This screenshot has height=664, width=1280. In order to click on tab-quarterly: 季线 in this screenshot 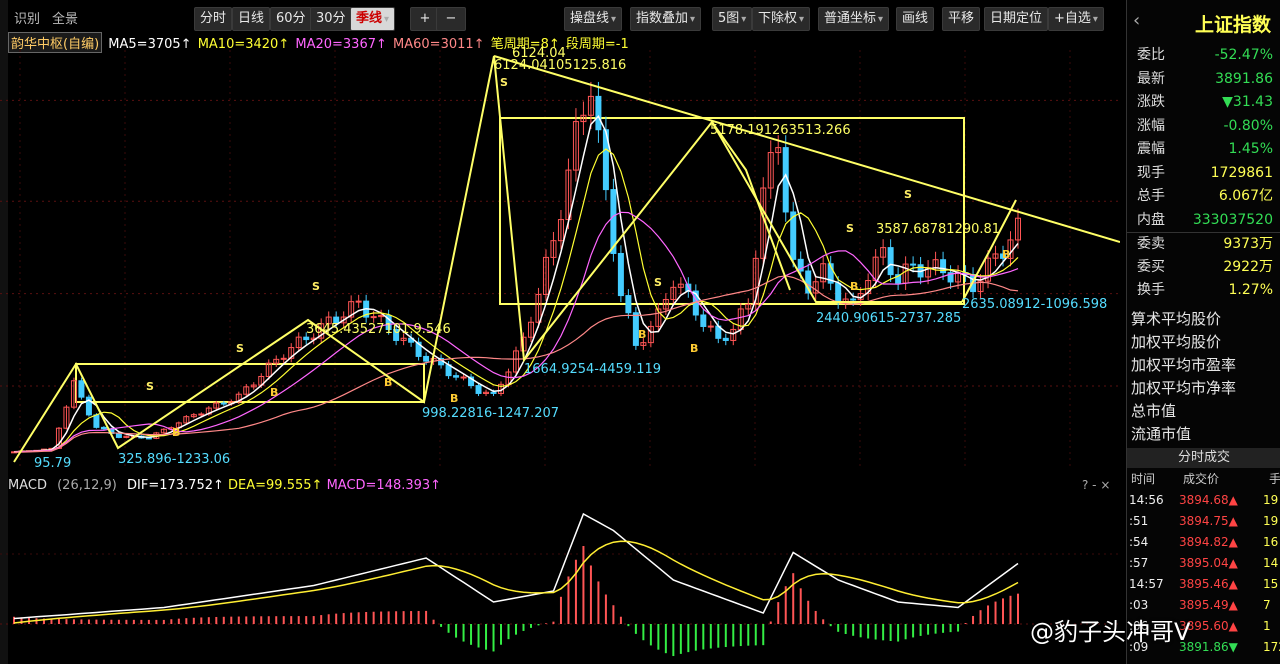, I will do `click(373, 19)`.